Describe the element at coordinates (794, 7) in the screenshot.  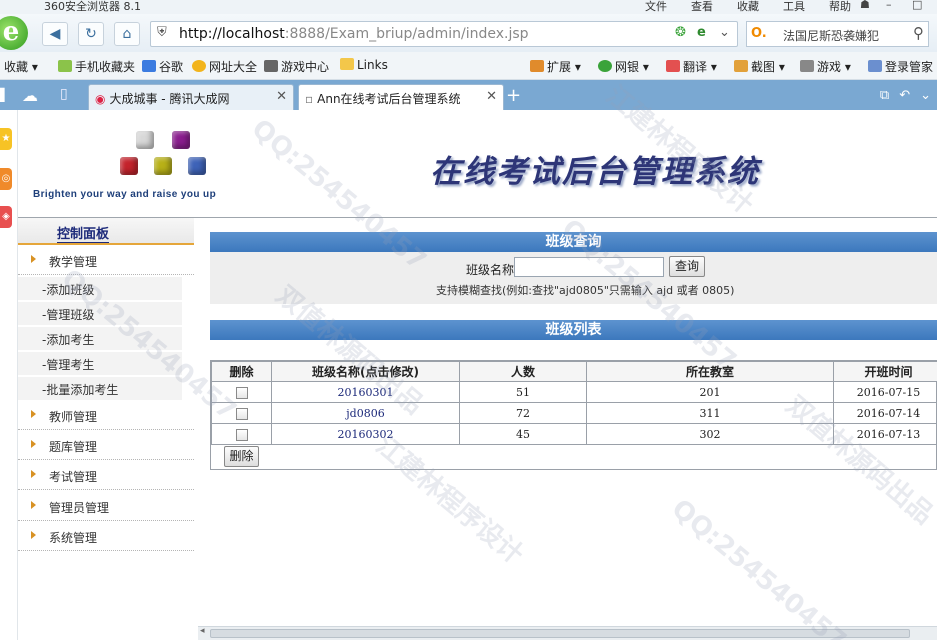
I see `menu-tools: 工具` at that location.